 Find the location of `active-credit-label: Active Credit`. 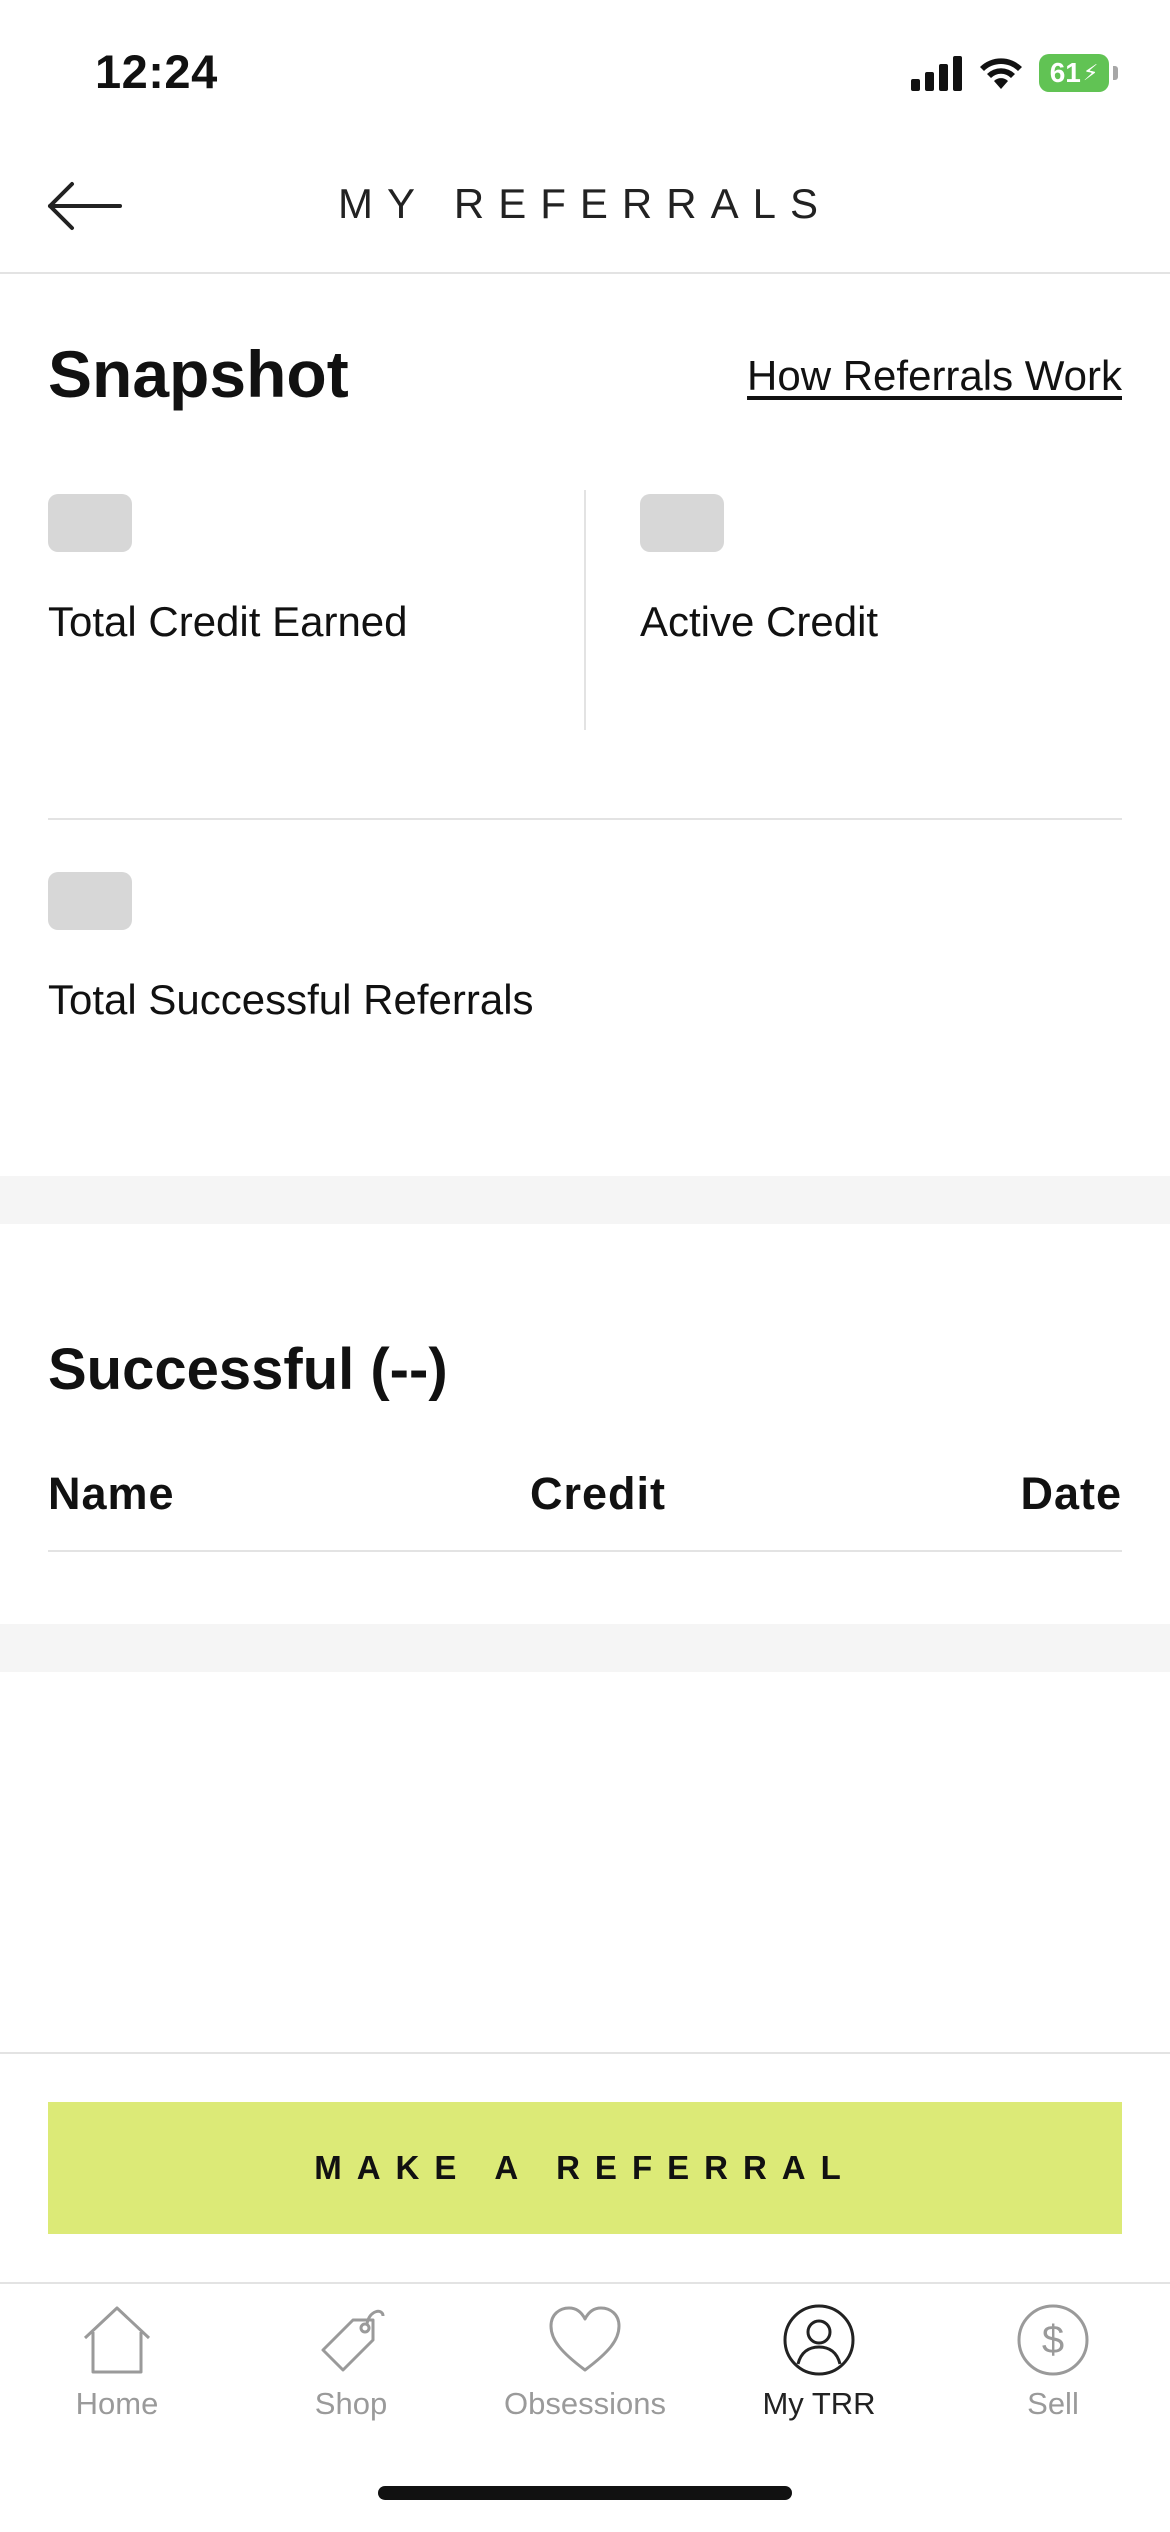

active-credit-label: Active Credit is located at coordinates (759, 621).